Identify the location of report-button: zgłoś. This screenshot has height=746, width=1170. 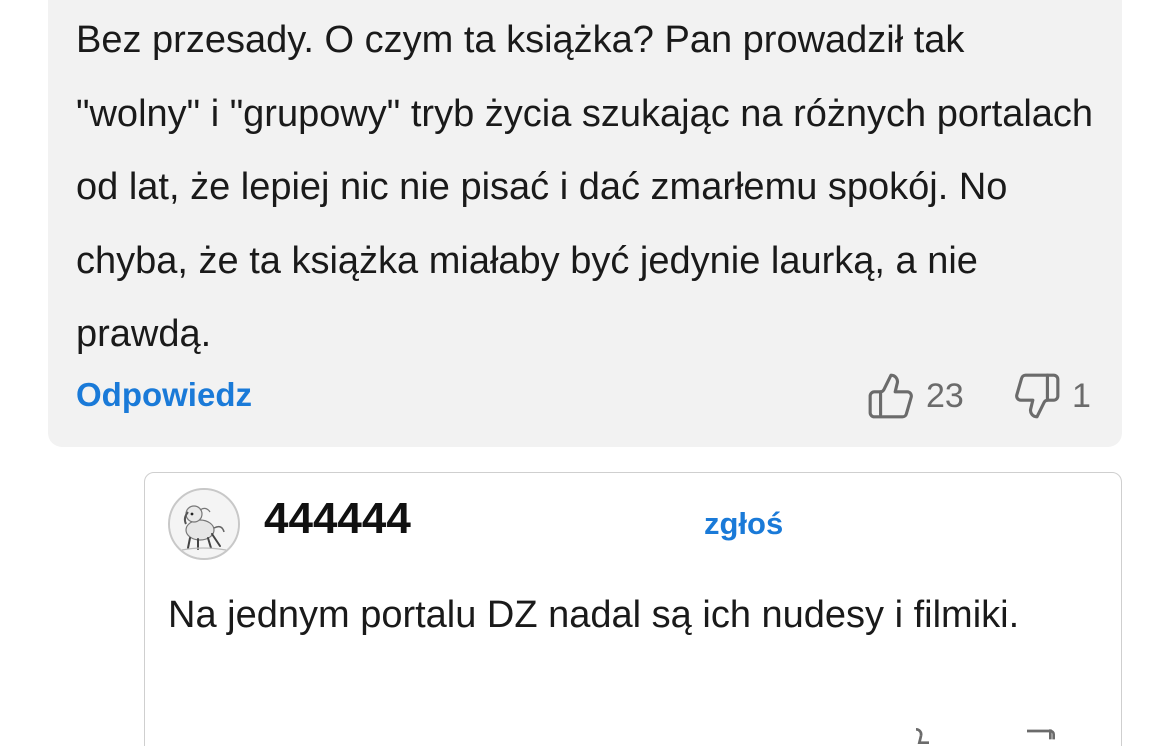
(743, 524).